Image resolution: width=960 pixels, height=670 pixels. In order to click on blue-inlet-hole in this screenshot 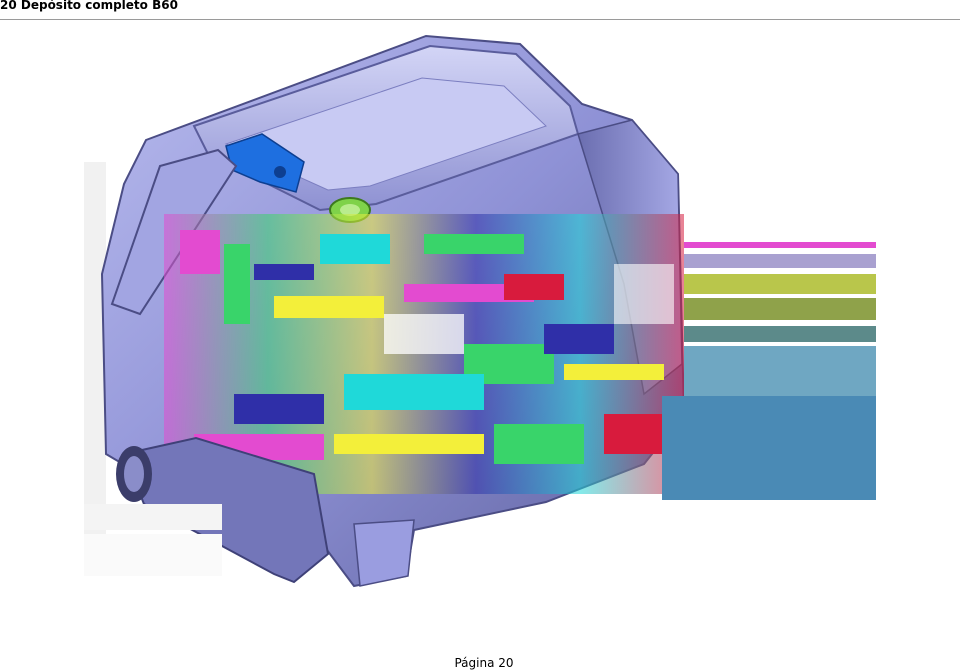, I will do `click(280, 172)`.